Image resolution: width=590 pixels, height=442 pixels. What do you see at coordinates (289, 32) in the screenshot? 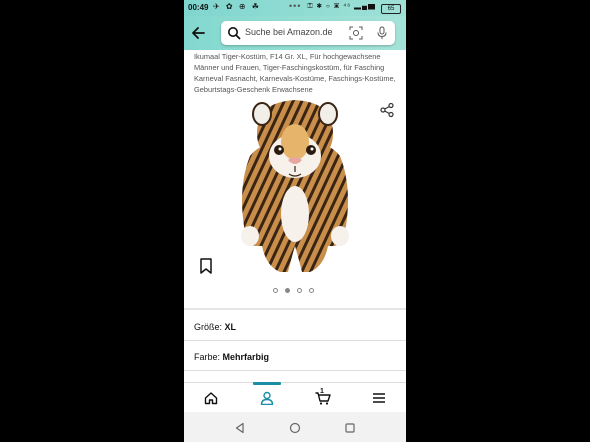
I see `search-placeholder: Suche bei Amazon.de` at bounding box center [289, 32].